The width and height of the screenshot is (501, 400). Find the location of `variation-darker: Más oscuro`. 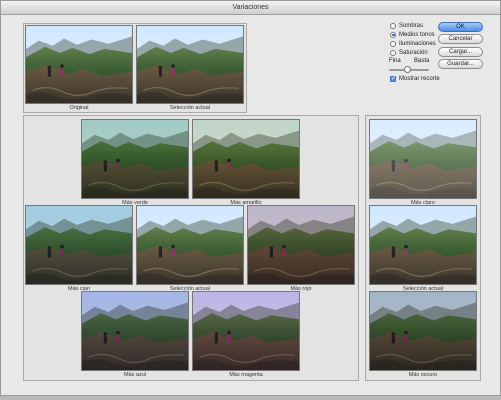

variation-darker: Más oscuro is located at coordinates (423, 335).